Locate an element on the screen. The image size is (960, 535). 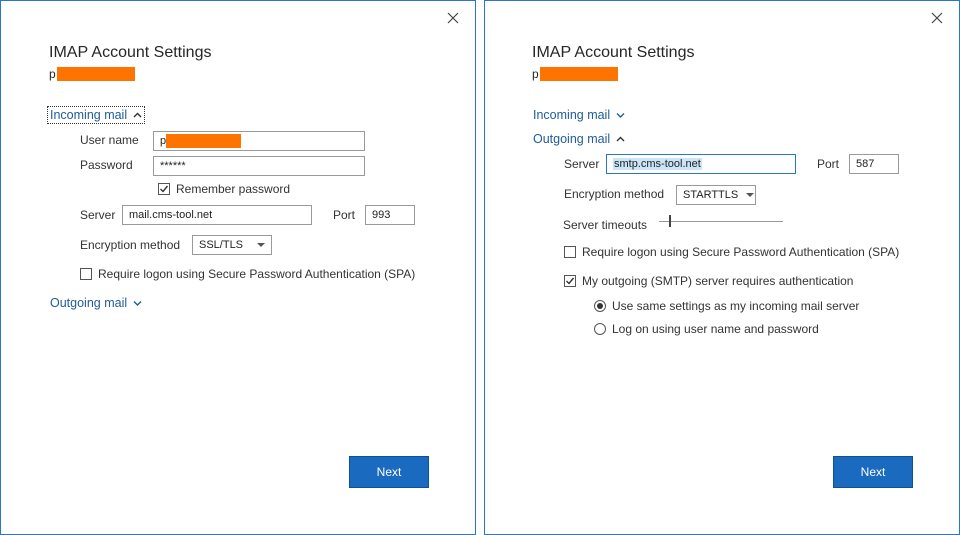
remember-password-label: Remember password is located at coordinates (233, 189).